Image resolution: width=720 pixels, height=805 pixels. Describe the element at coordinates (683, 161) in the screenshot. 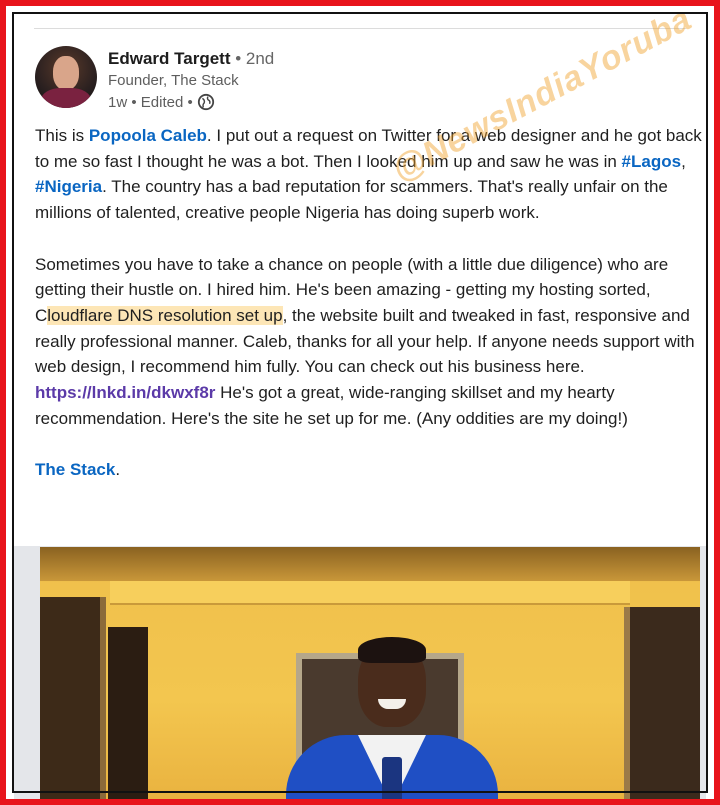

I see `text-run: ,` at that location.